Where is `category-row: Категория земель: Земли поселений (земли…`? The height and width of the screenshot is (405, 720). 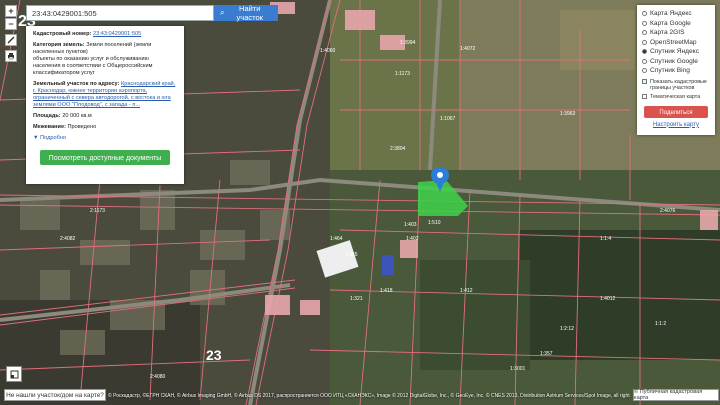
category-row: Категория земель: Земли поселений (земли… is located at coordinates (105, 59).